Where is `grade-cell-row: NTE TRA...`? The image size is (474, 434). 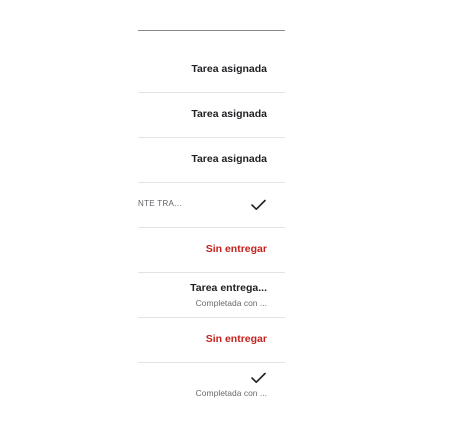 grade-cell-row: NTE TRA... is located at coordinates (211, 205).